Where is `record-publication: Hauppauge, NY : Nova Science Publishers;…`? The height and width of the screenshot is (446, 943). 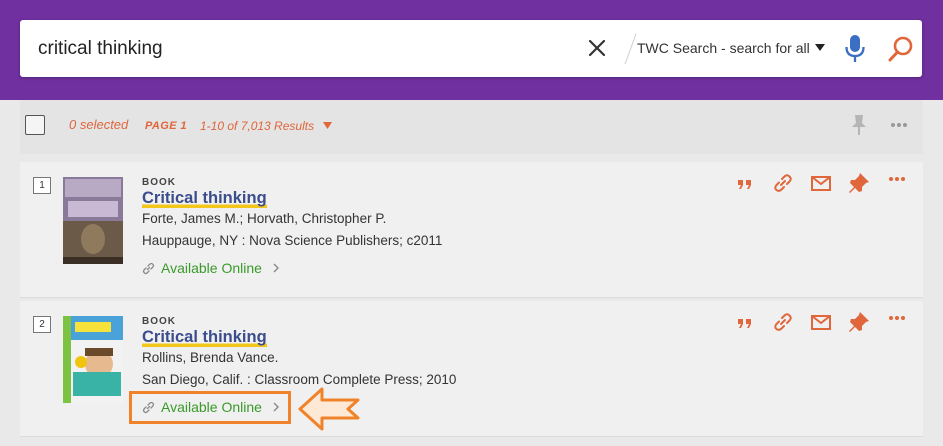
record-publication: Hauppauge, NY : Nova Science Publishers;… is located at coordinates (292, 240).